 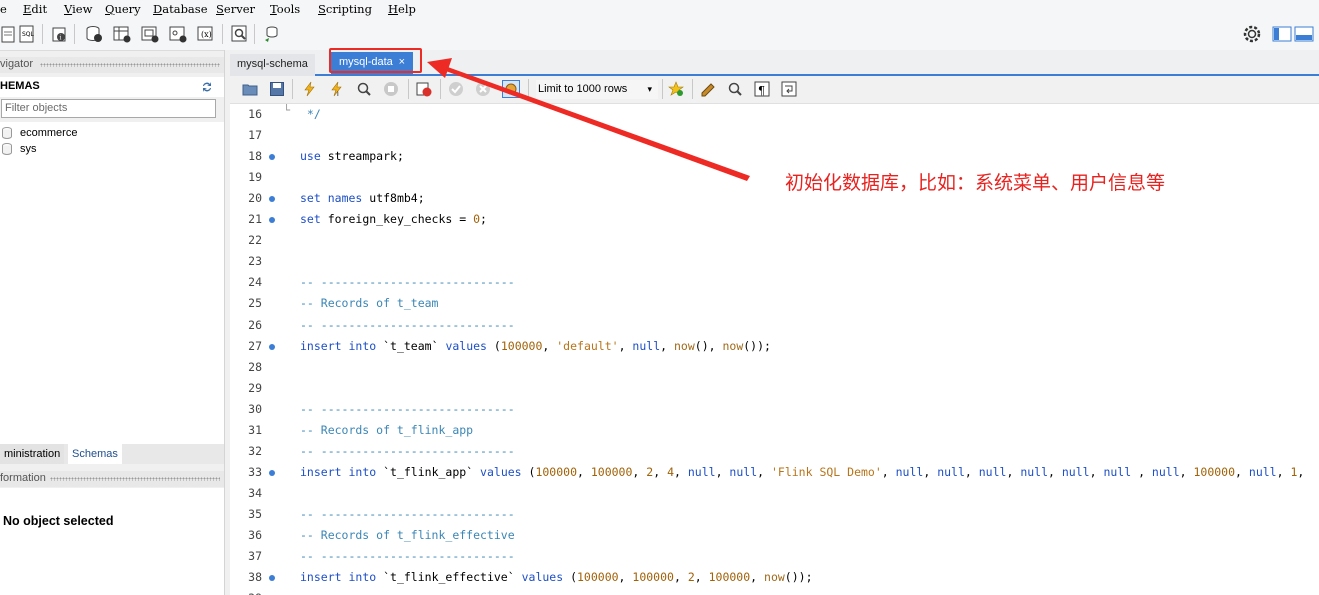 I want to click on create-table-icon, so click(x=122, y=34).